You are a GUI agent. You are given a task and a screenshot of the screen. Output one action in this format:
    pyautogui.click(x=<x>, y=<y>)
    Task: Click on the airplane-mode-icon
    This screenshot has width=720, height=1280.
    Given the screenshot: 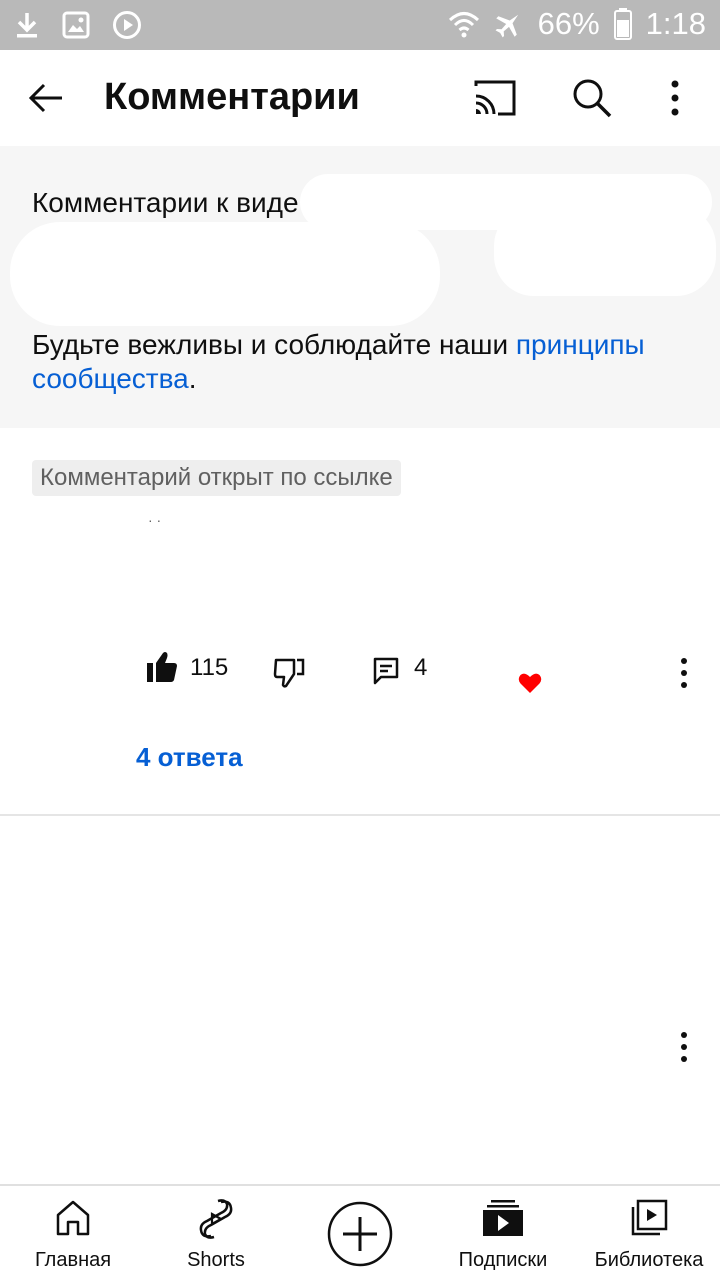 What is the action you would take?
    pyautogui.click(x=509, y=24)
    